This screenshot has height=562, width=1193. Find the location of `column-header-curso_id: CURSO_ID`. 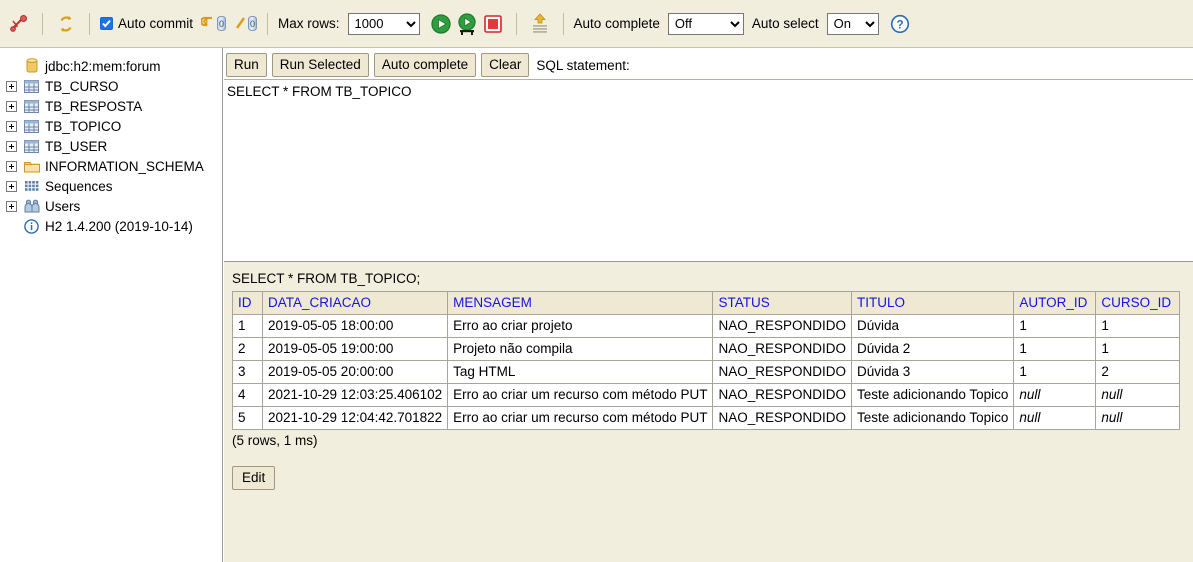

column-header-curso_id: CURSO_ID is located at coordinates (1138, 303).